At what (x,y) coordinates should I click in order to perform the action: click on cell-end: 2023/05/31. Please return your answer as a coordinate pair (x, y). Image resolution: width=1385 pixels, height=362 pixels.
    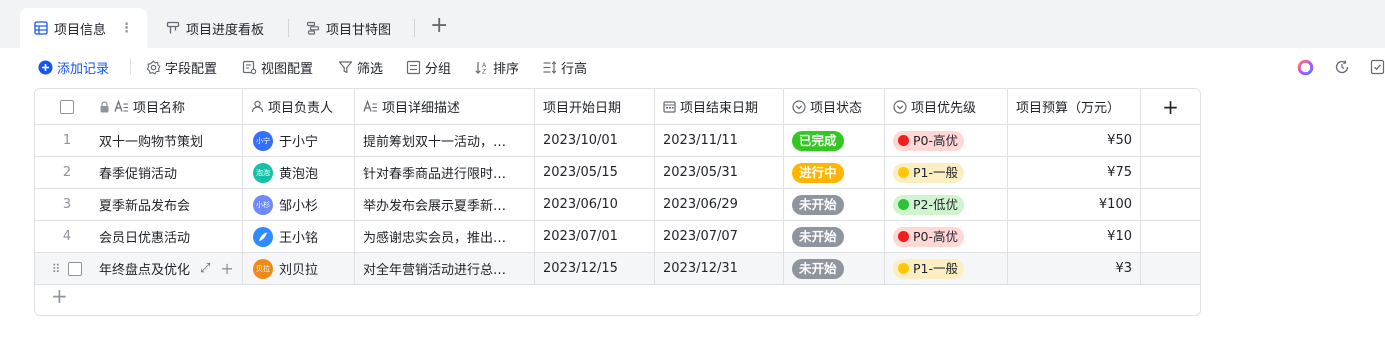
    Looking at the image, I should click on (719, 172).